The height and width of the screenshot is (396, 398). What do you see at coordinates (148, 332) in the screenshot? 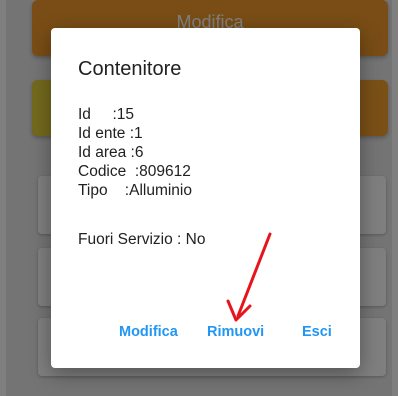
I see `modifica-button: Modifica` at bounding box center [148, 332].